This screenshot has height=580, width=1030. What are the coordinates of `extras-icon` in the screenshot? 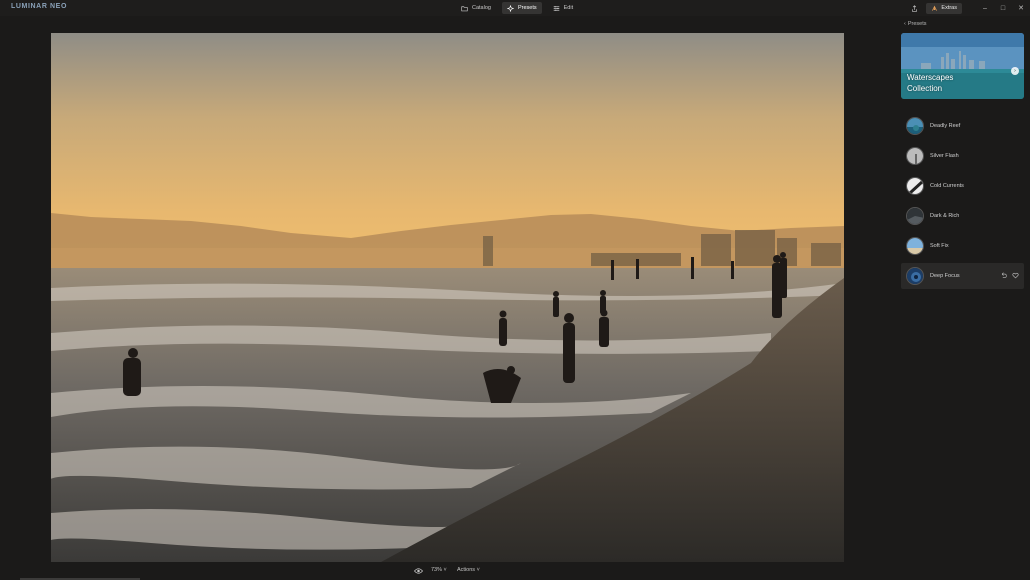 It's located at (935, 8).